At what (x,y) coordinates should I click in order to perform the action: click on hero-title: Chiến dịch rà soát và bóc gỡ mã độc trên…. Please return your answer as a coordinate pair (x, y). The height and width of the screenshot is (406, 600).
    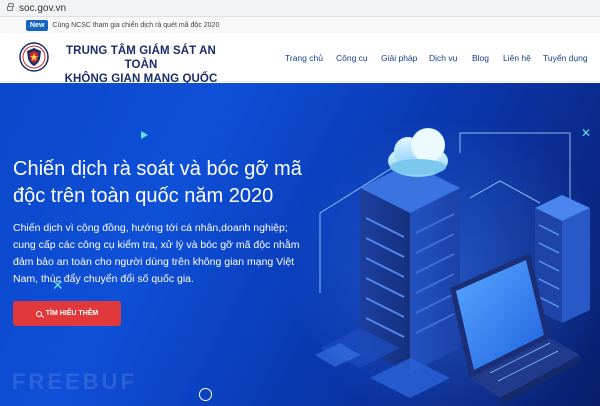
    Looking at the image, I should click on (173, 183).